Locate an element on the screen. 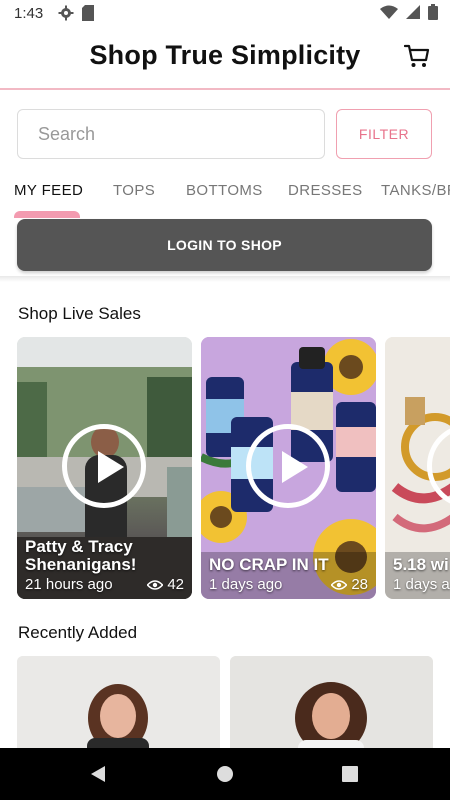 This screenshot has height=800, width=450. live-sale-card: 5.18 wi 1 days a is located at coordinates (417, 468).